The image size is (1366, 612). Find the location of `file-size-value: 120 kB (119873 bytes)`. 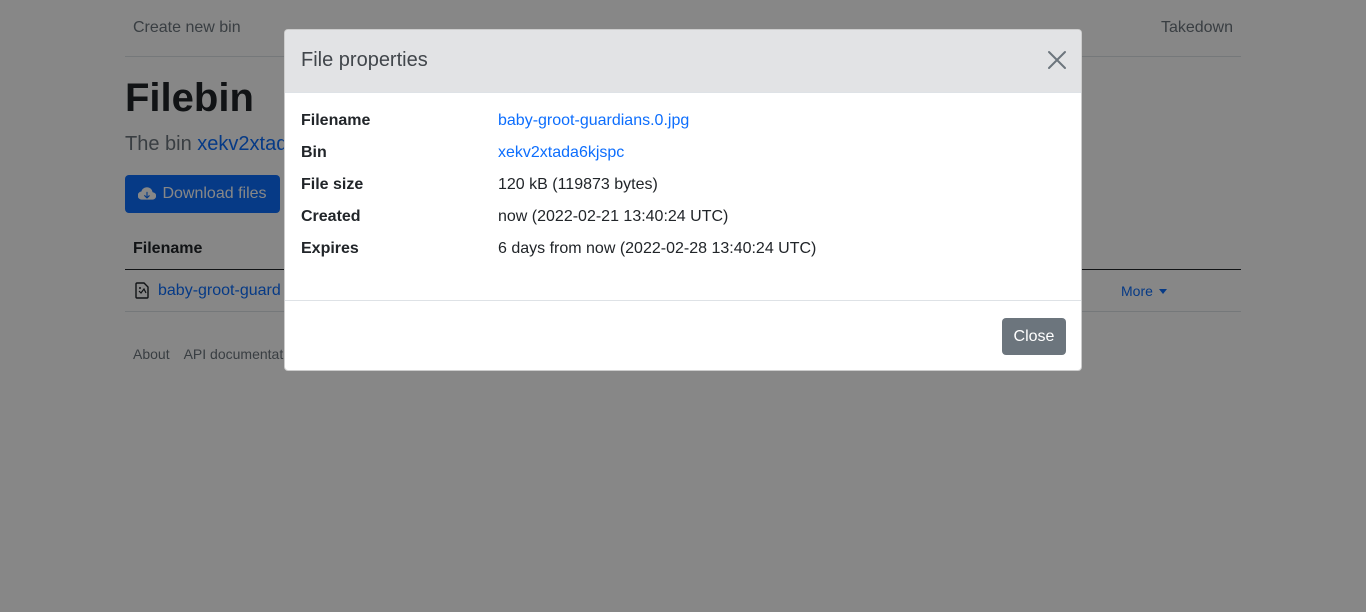

file-size-value: 120 kB (119873 bytes) is located at coordinates (578, 184).